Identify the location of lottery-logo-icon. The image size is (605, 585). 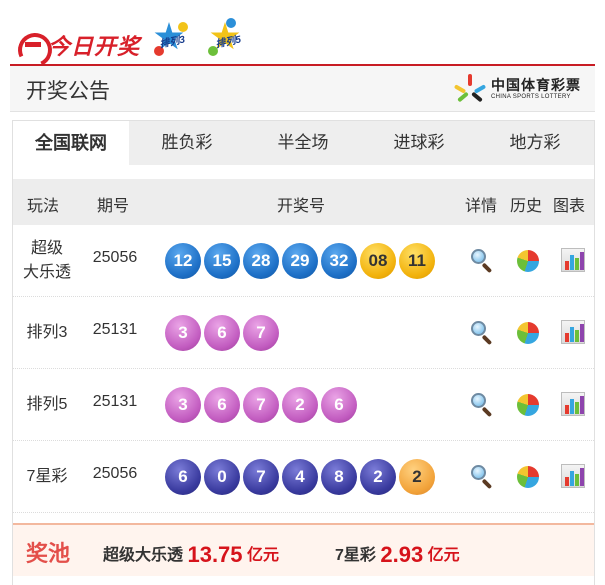
(470, 89).